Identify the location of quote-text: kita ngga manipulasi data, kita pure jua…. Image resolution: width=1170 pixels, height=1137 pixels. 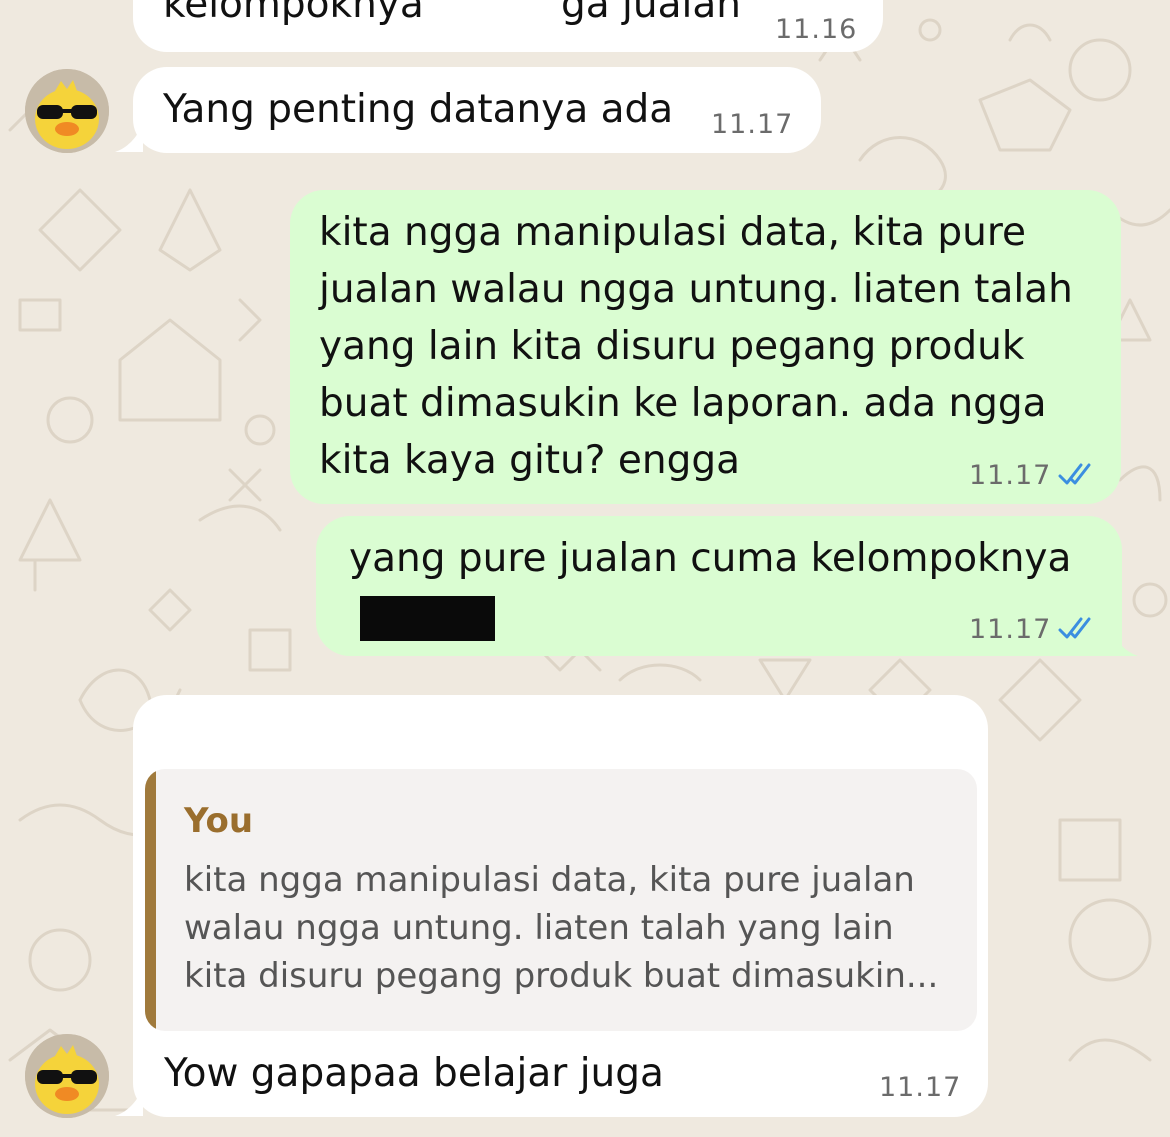
(561, 928).